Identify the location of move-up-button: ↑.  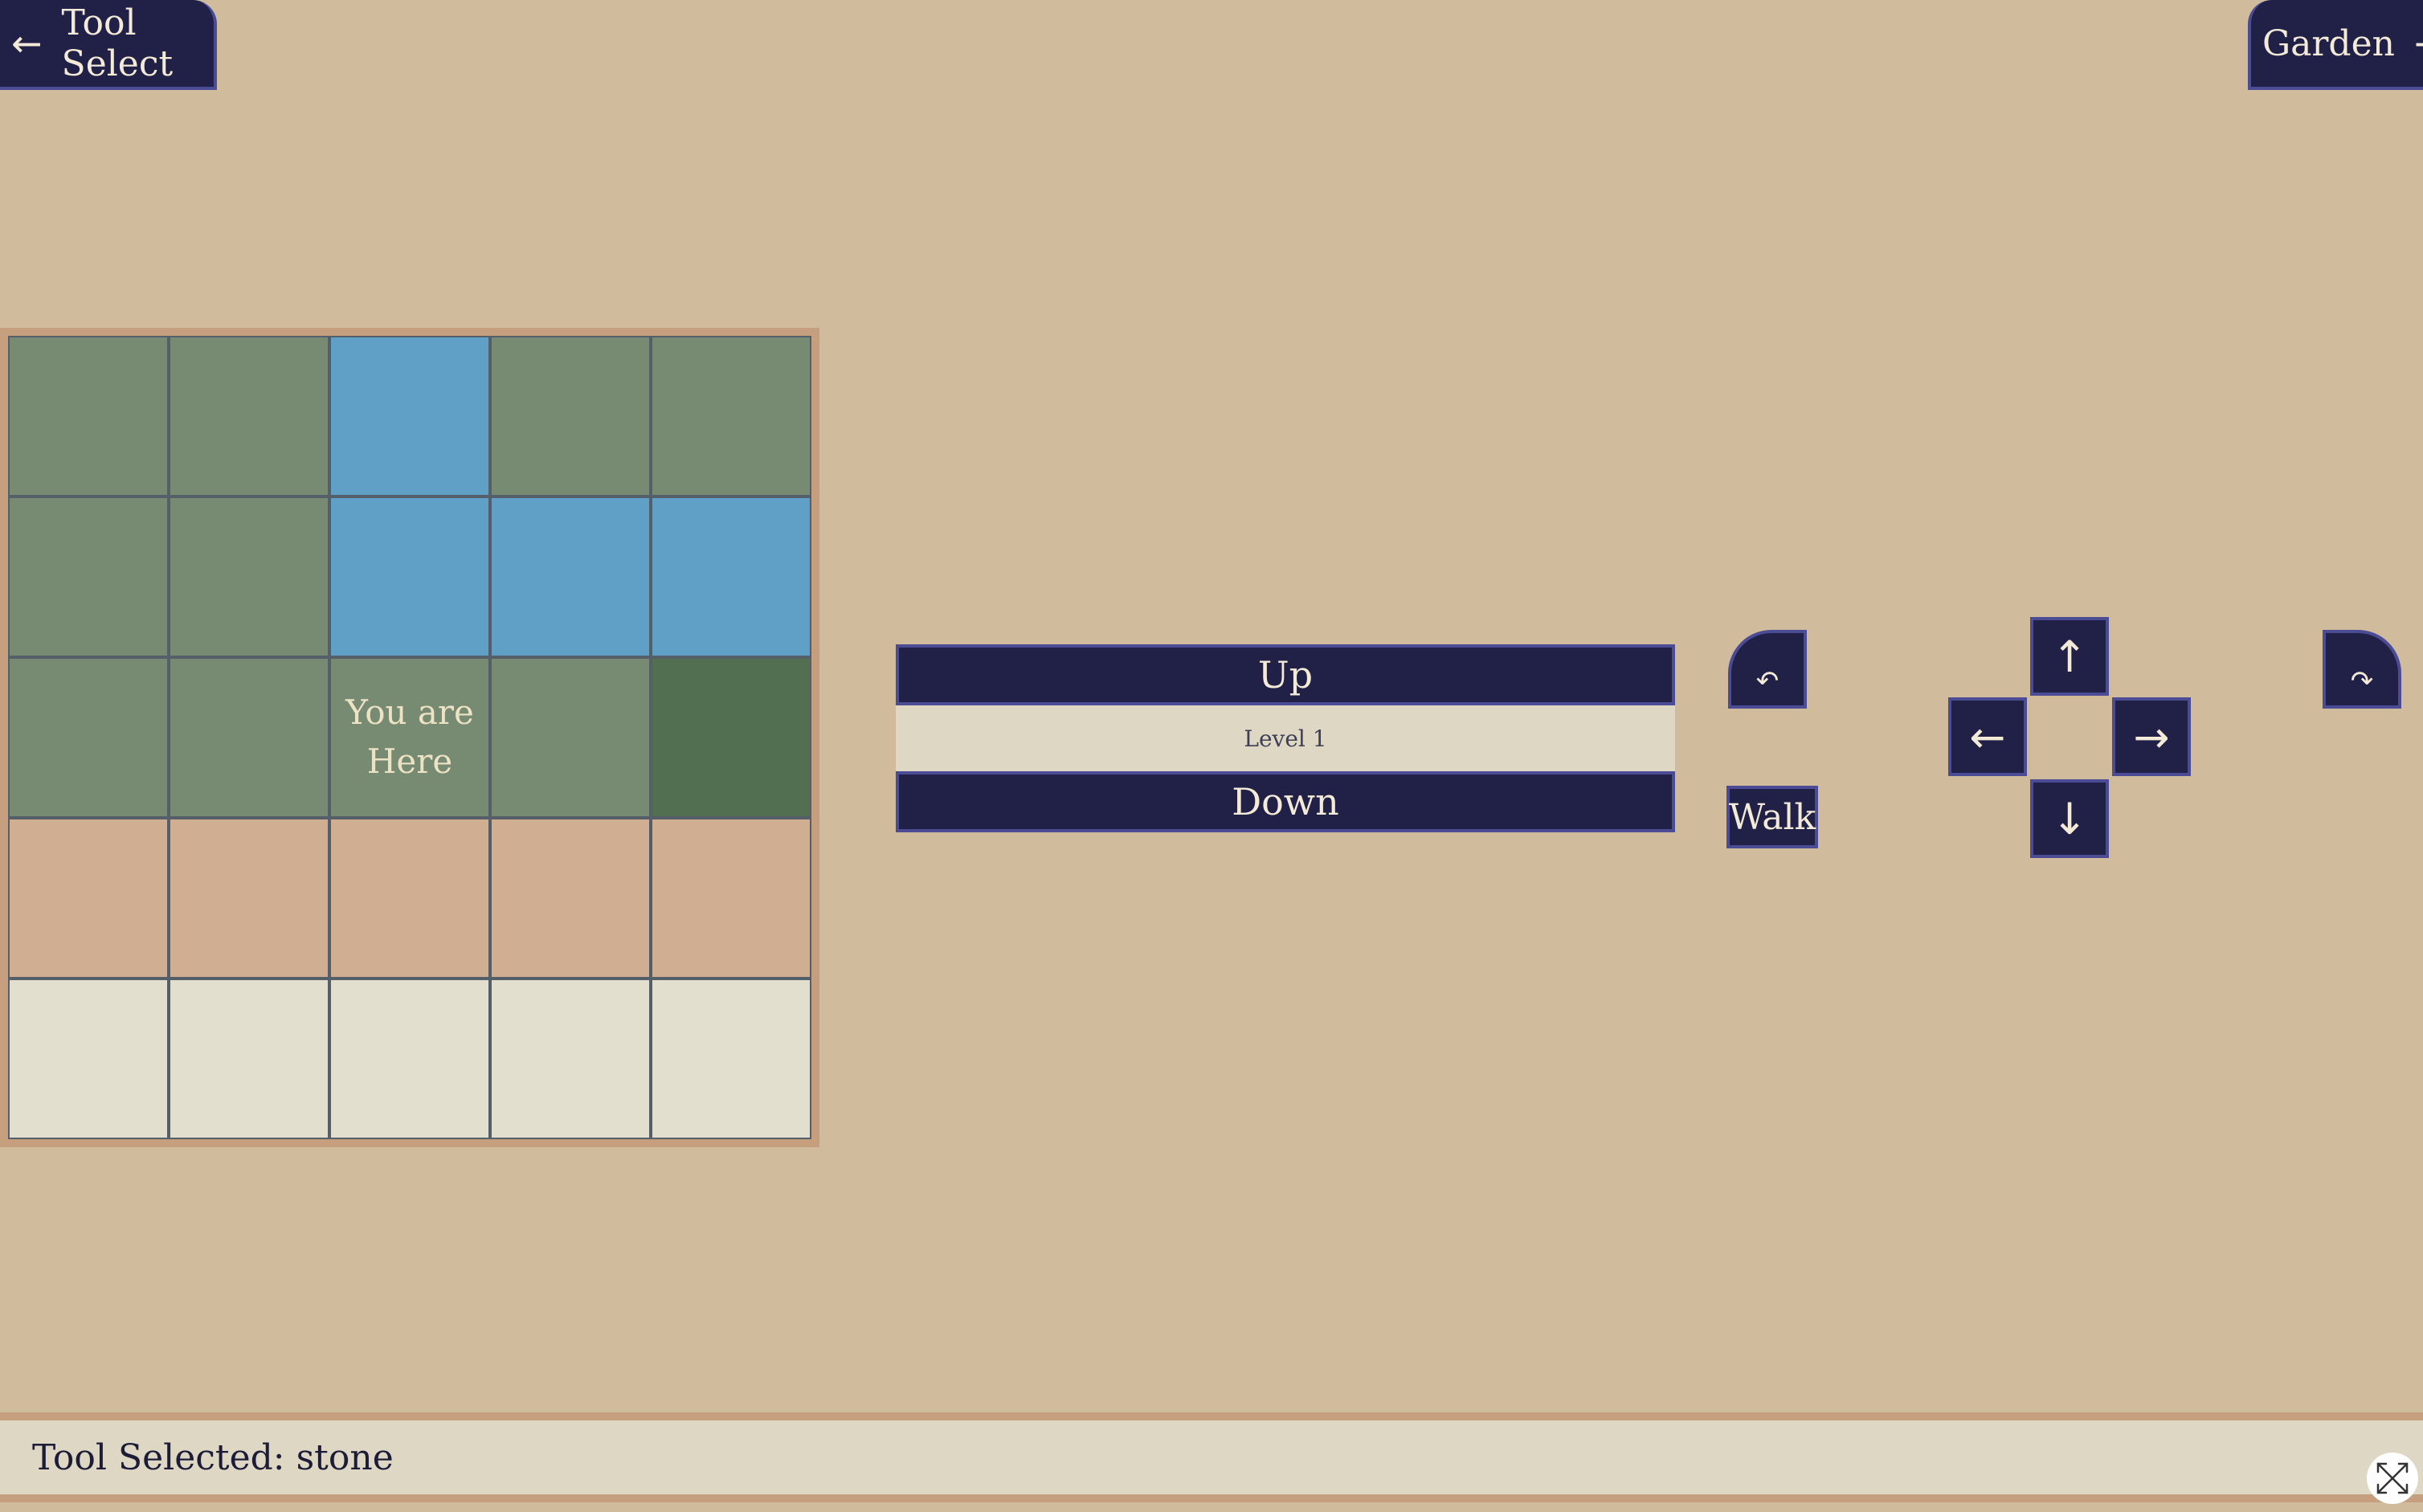
(2069, 656).